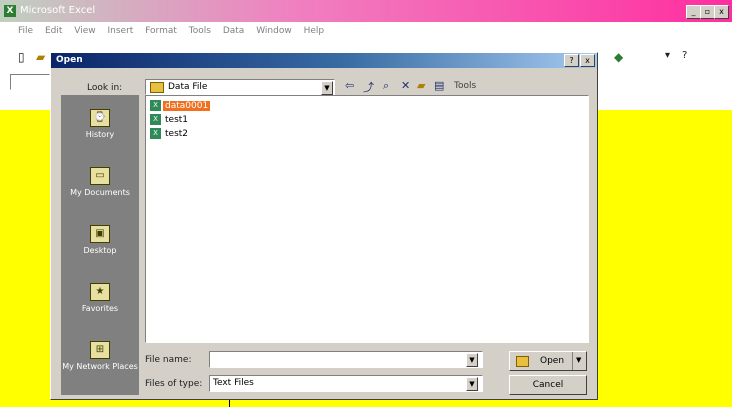 The image size is (732, 407). Describe the element at coordinates (187, 106) in the screenshot. I see `file-name: data0001` at that location.